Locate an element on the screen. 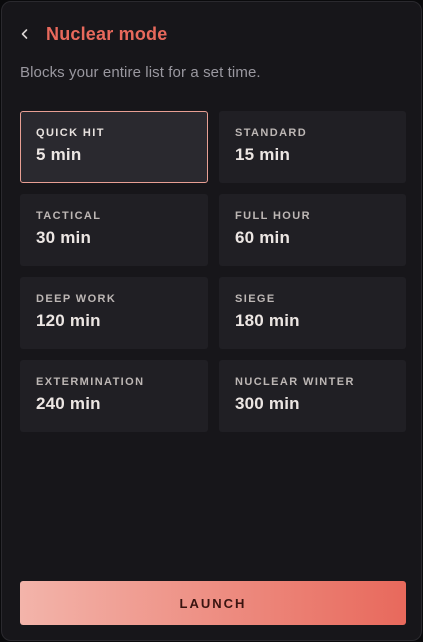  header: Nuclear mode is located at coordinates (93, 34).